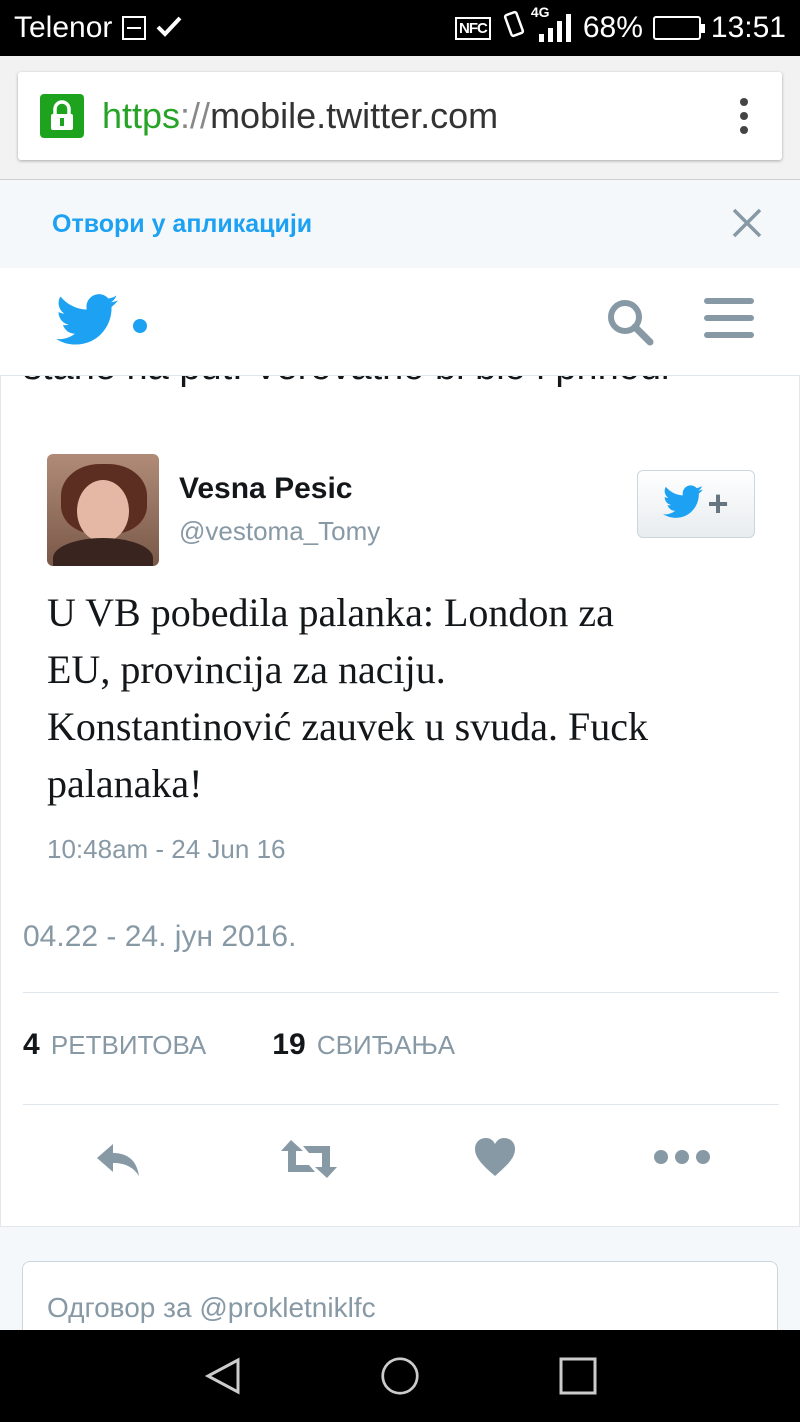 This screenshot has height=1422, width=800. I want to click on back-icon, so click(222, 1378).